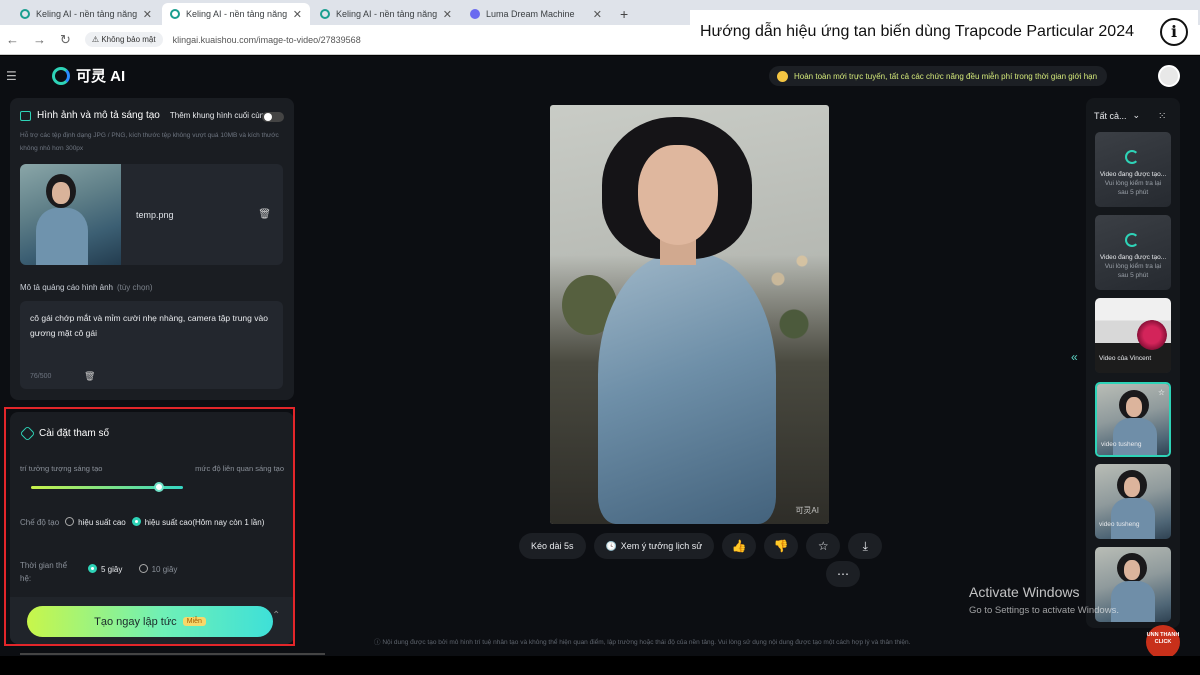 The height and width of the screenshot is (675, 1200). What do you see at coordinates (61, 75) in the screenshot?
I see `kling-logo-icon` at bounding box center [61, 75].